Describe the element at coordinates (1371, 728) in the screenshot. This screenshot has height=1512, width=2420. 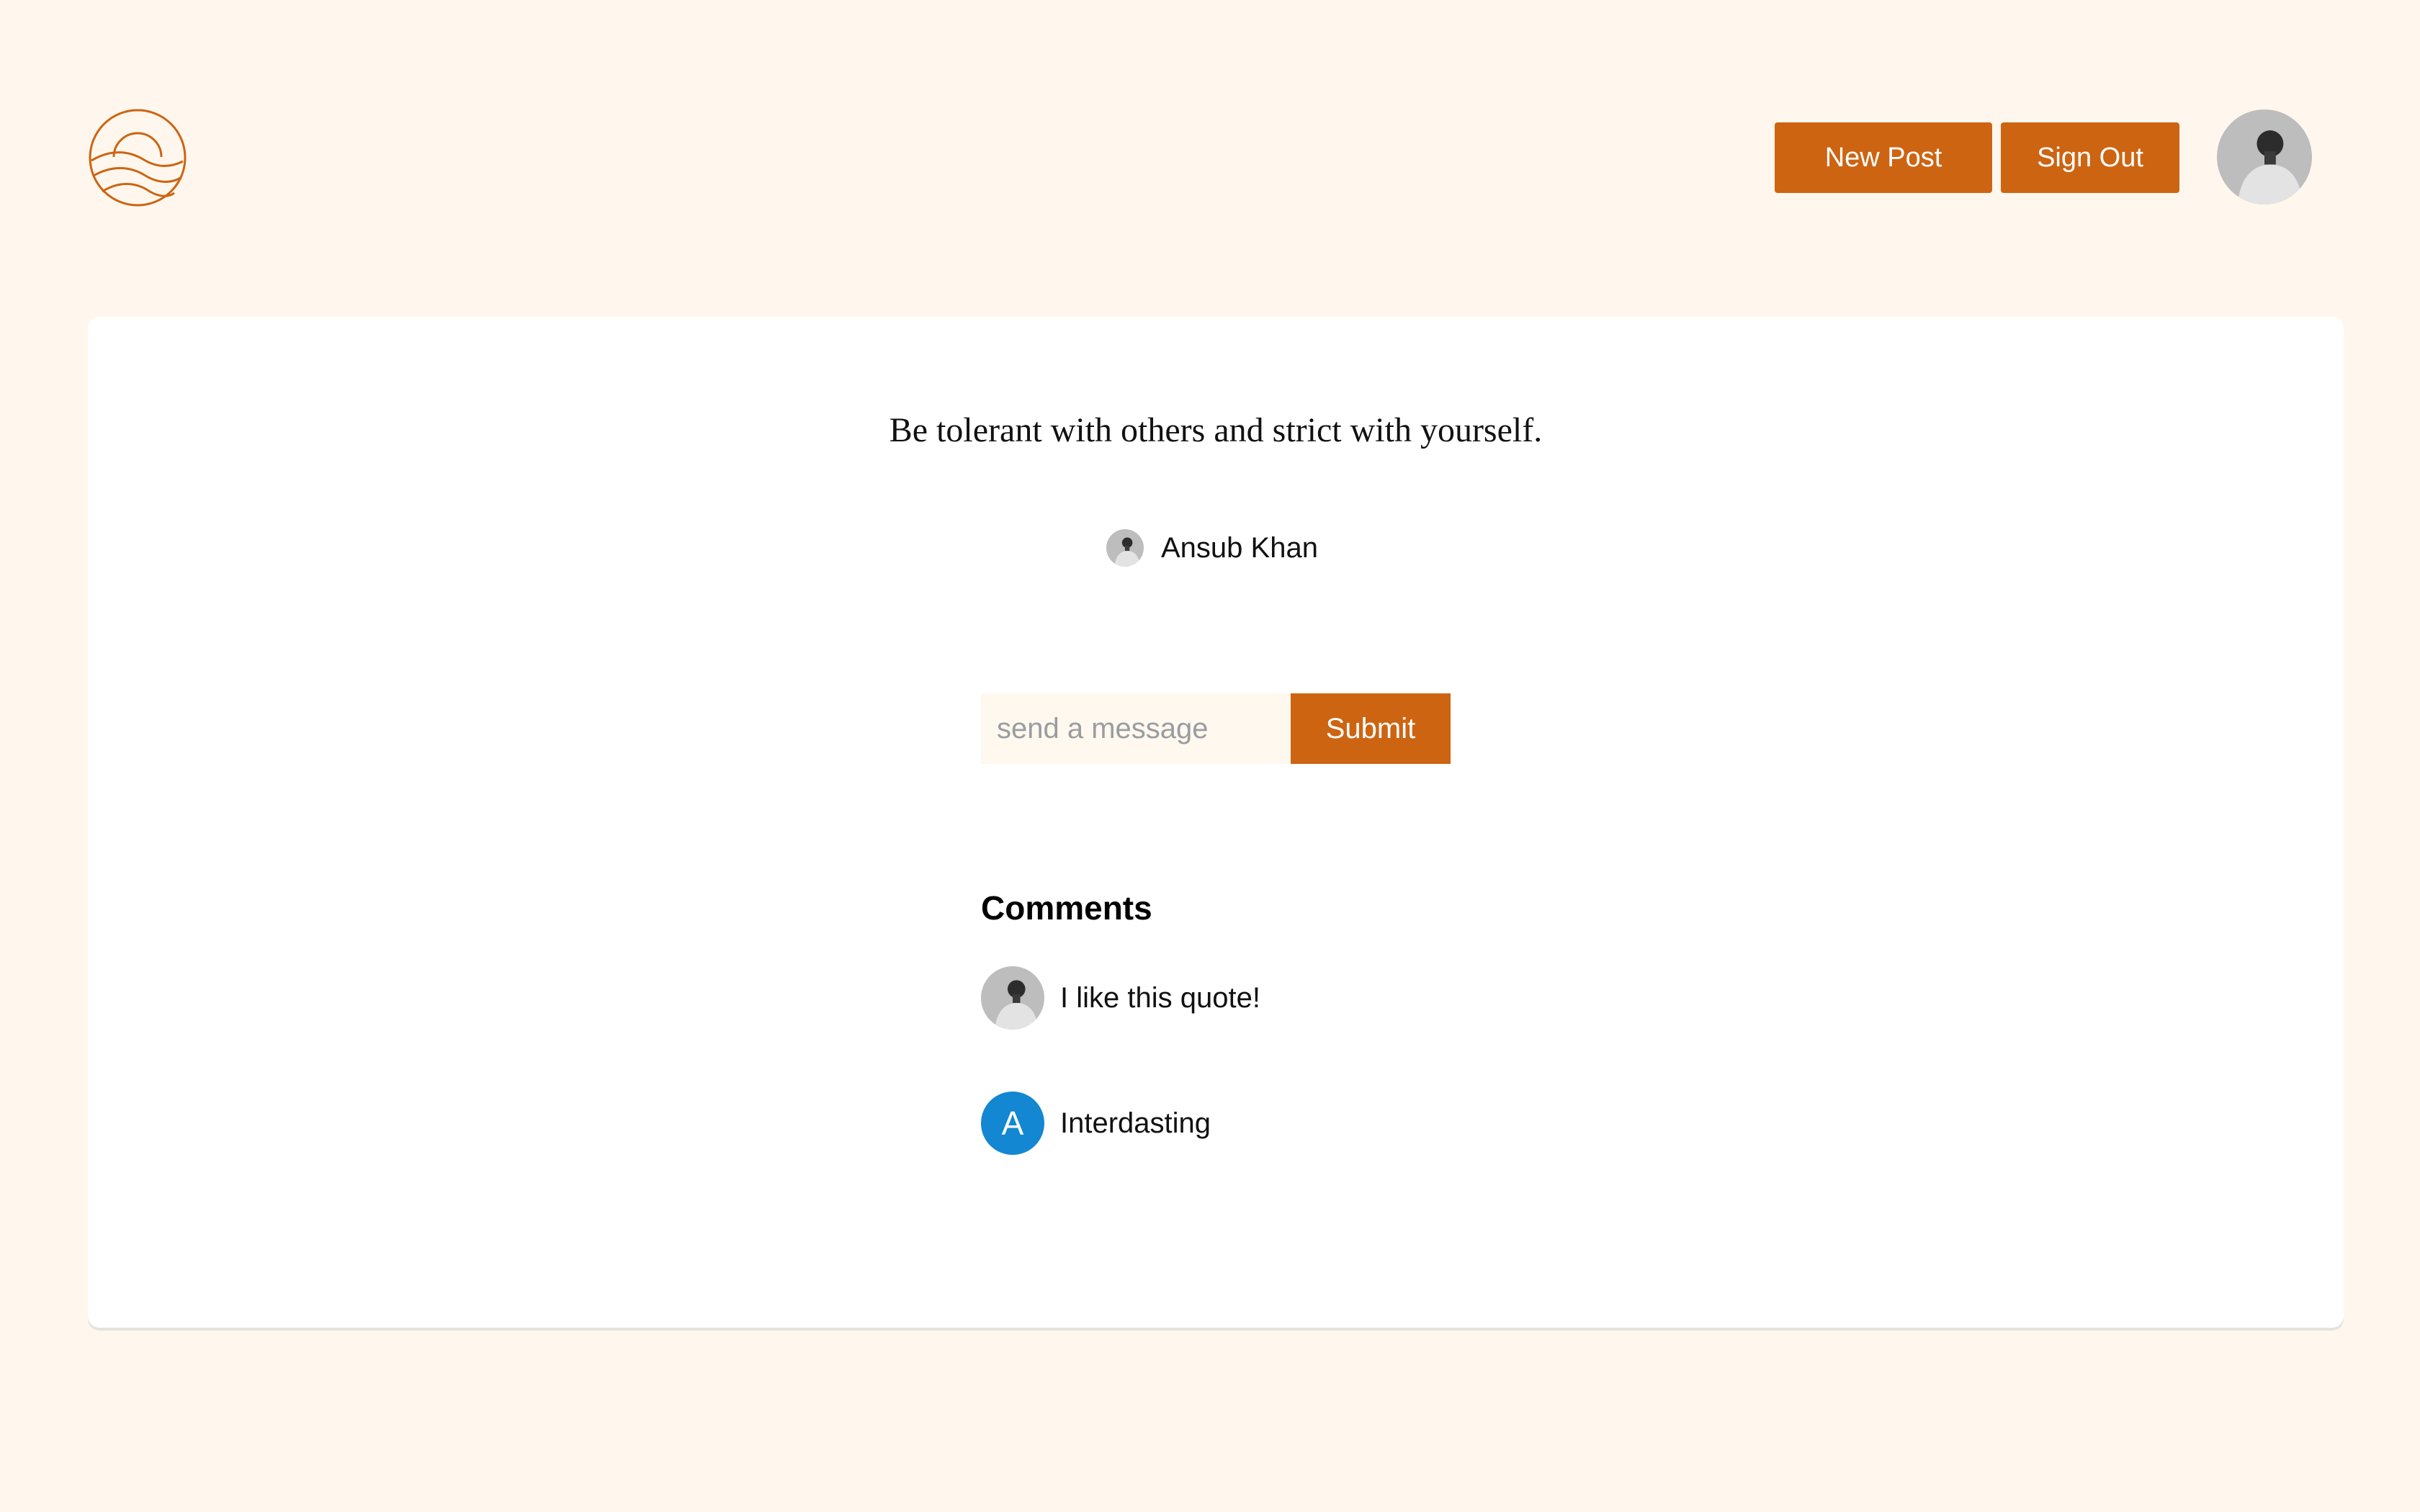
I see `submit-button: Submit` at that location.